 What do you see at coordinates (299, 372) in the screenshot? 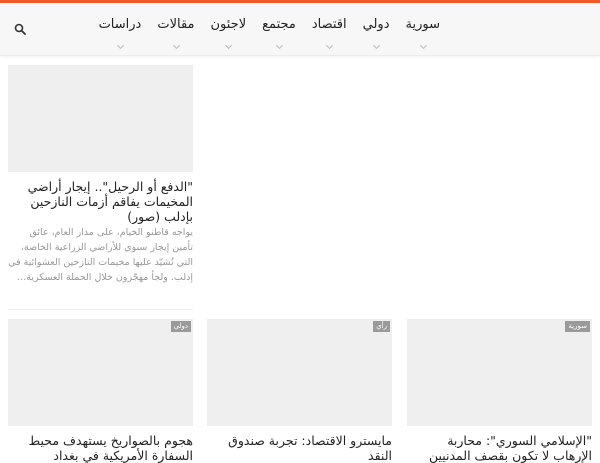
I see `article-thumbnail: رأي` at bounding box center [299, 372].